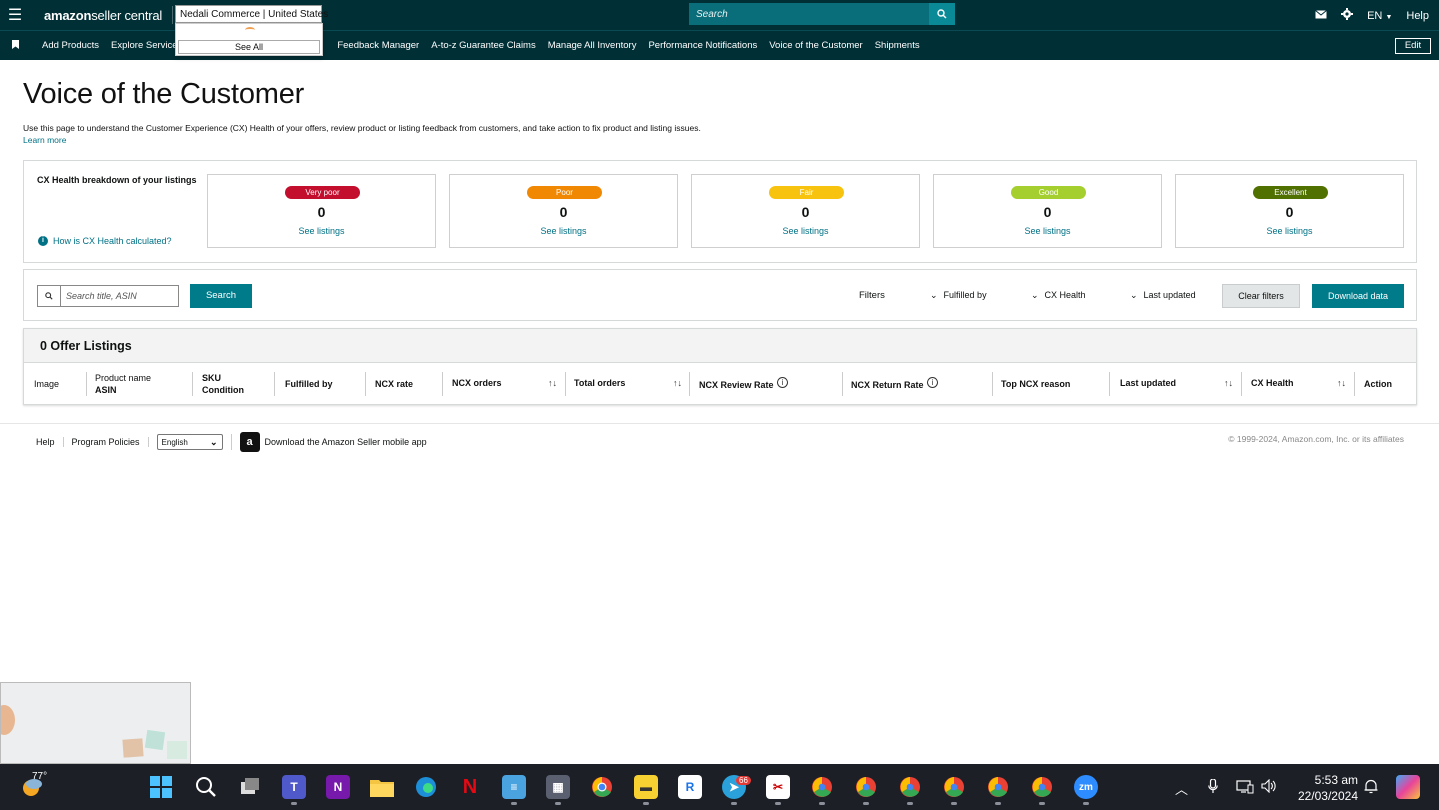 This screenshot has height=810, width=1439. I want to click on taskbar-search-icon, so click(206, 787).